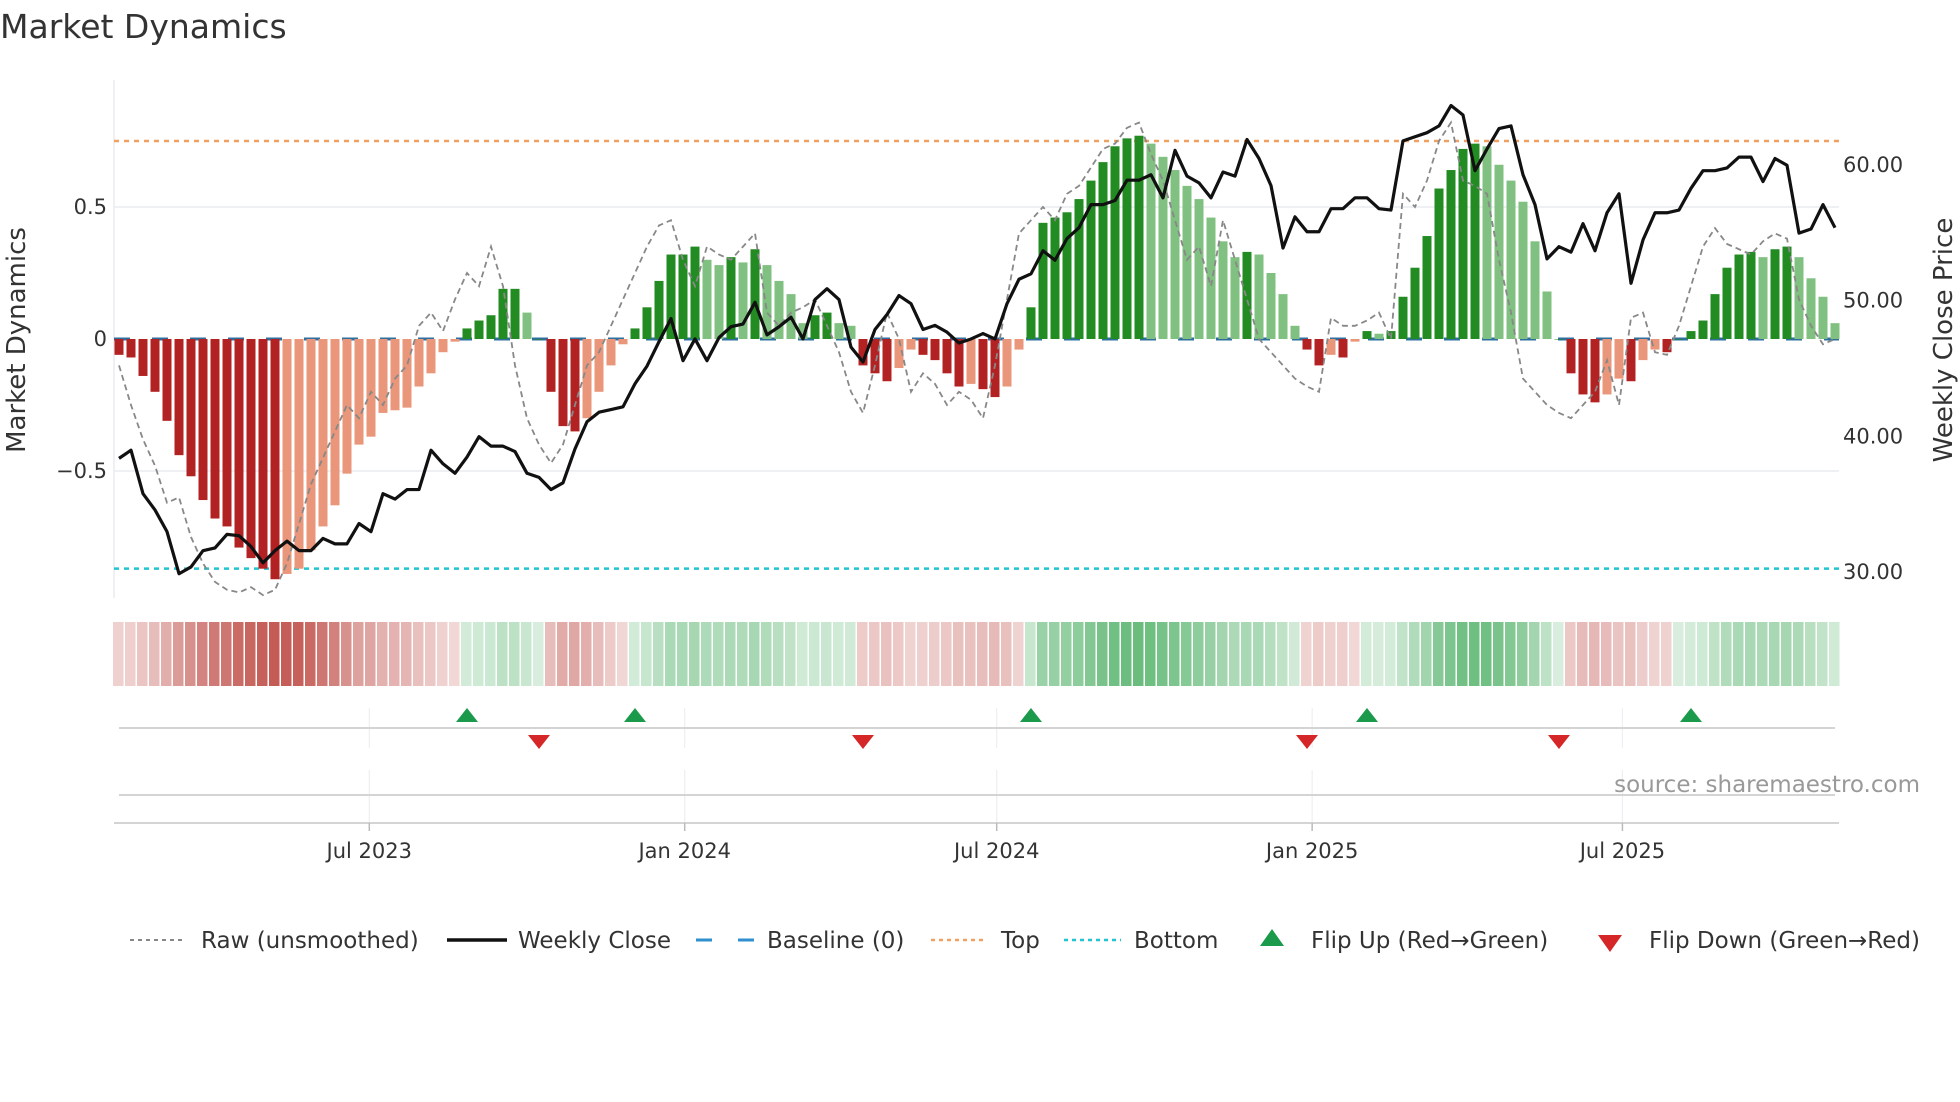  Describe the element at coordinates (594, 941) in the screenshot. I see `legend-price-label: Weekly Close` at that location.